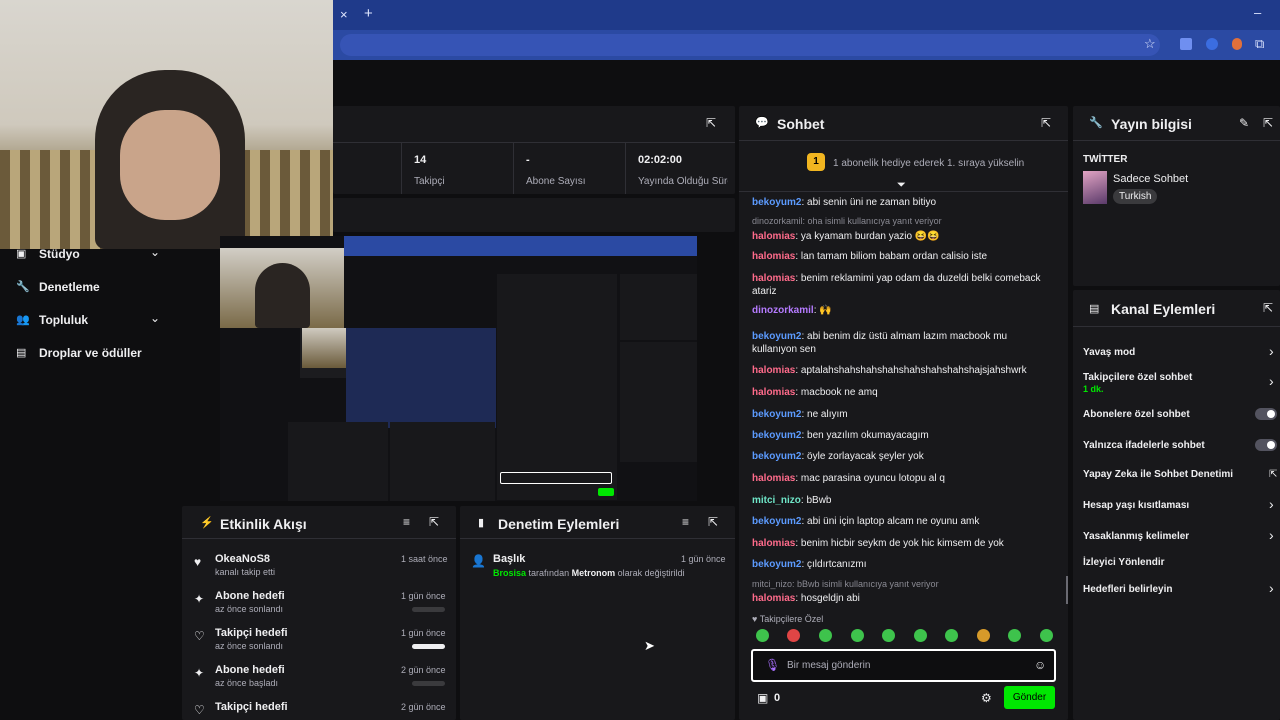  Describe the element at coordinates (319, 709) in the screenshot. I see `activity-item: ♡ Takipçi hedefi 2 gün önce` at that location.